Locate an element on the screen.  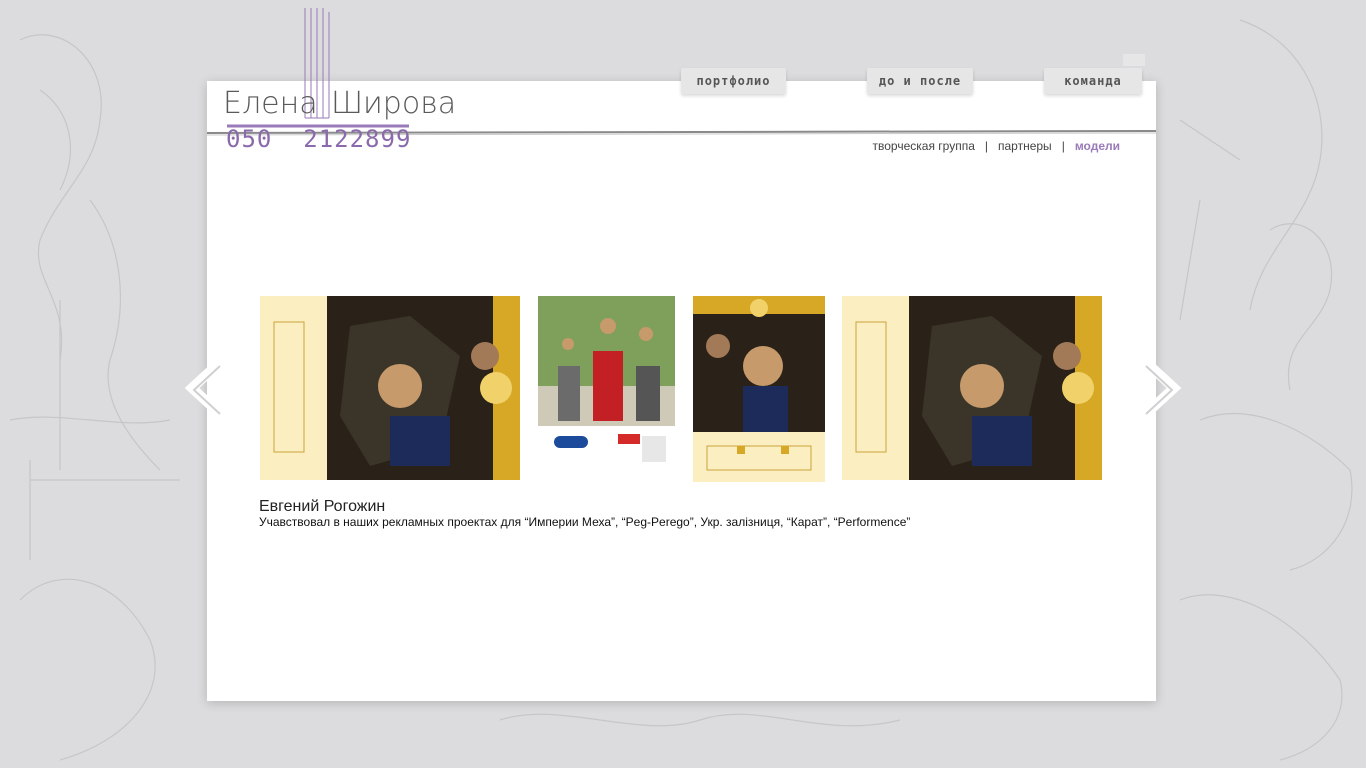
sub-navigation: творческая группа | партнеры | модели is located at coordinates (996, 146).